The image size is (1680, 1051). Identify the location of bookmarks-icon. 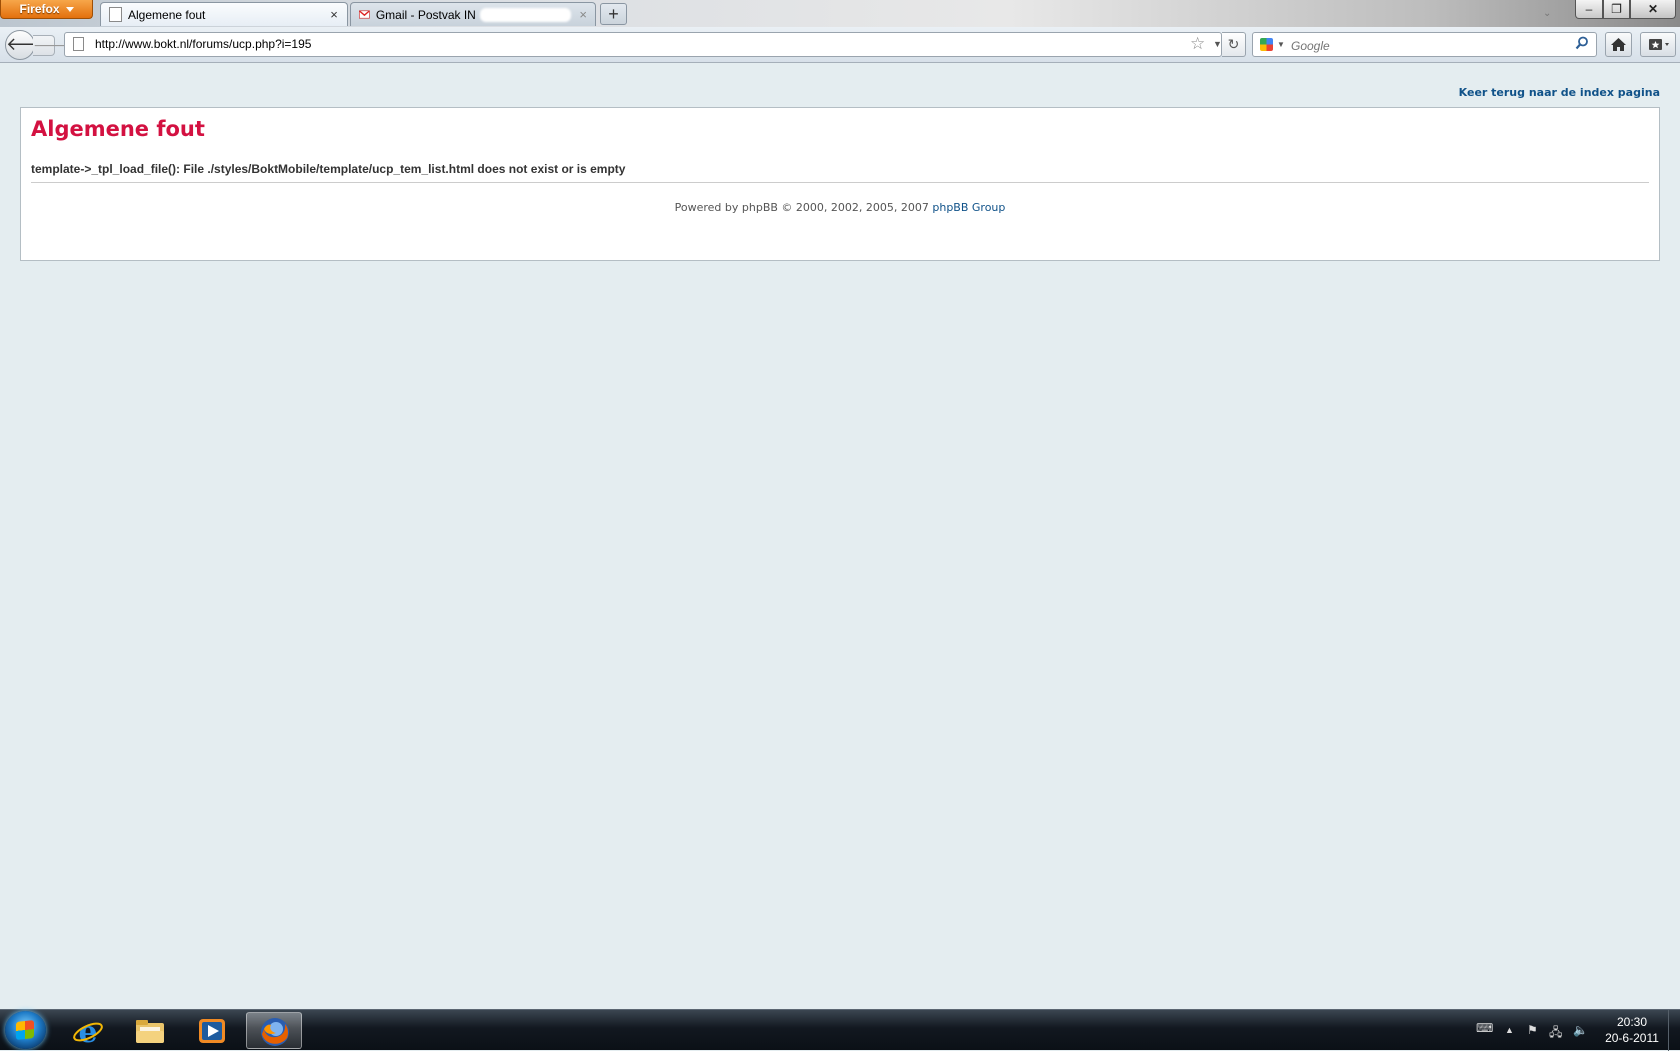
(1659, 44).